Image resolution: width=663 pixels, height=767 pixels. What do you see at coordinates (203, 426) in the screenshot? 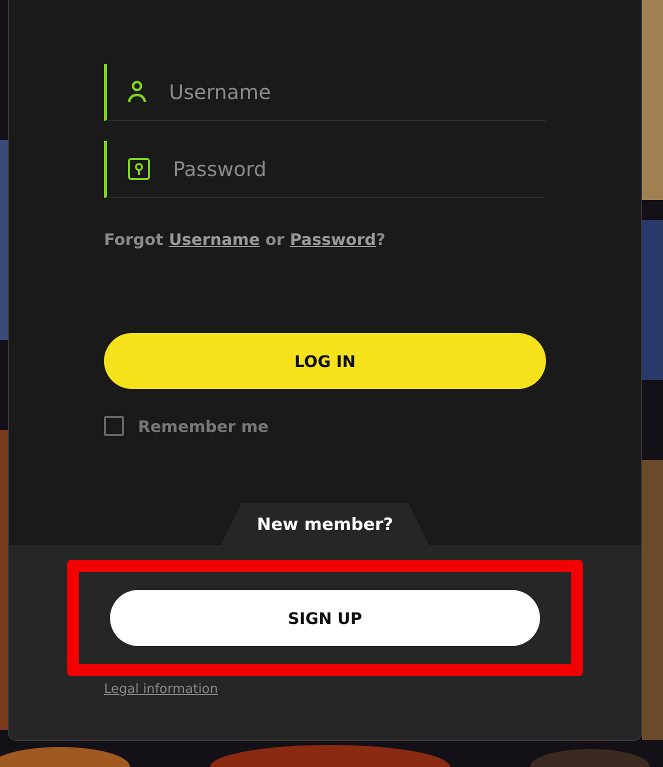
I see `remember-label: Remember me` at bounding box center [203, 426].